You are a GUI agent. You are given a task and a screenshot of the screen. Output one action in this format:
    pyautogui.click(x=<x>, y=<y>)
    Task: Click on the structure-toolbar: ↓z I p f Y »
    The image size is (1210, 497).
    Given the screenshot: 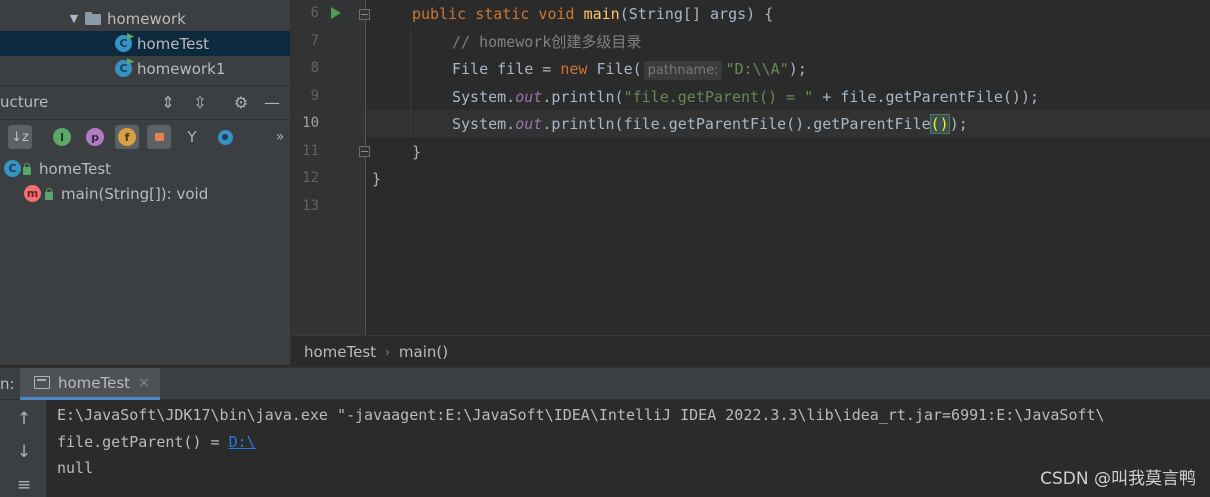 What is the action you would take?
    pyautogui.click(x=145, y=135)
    